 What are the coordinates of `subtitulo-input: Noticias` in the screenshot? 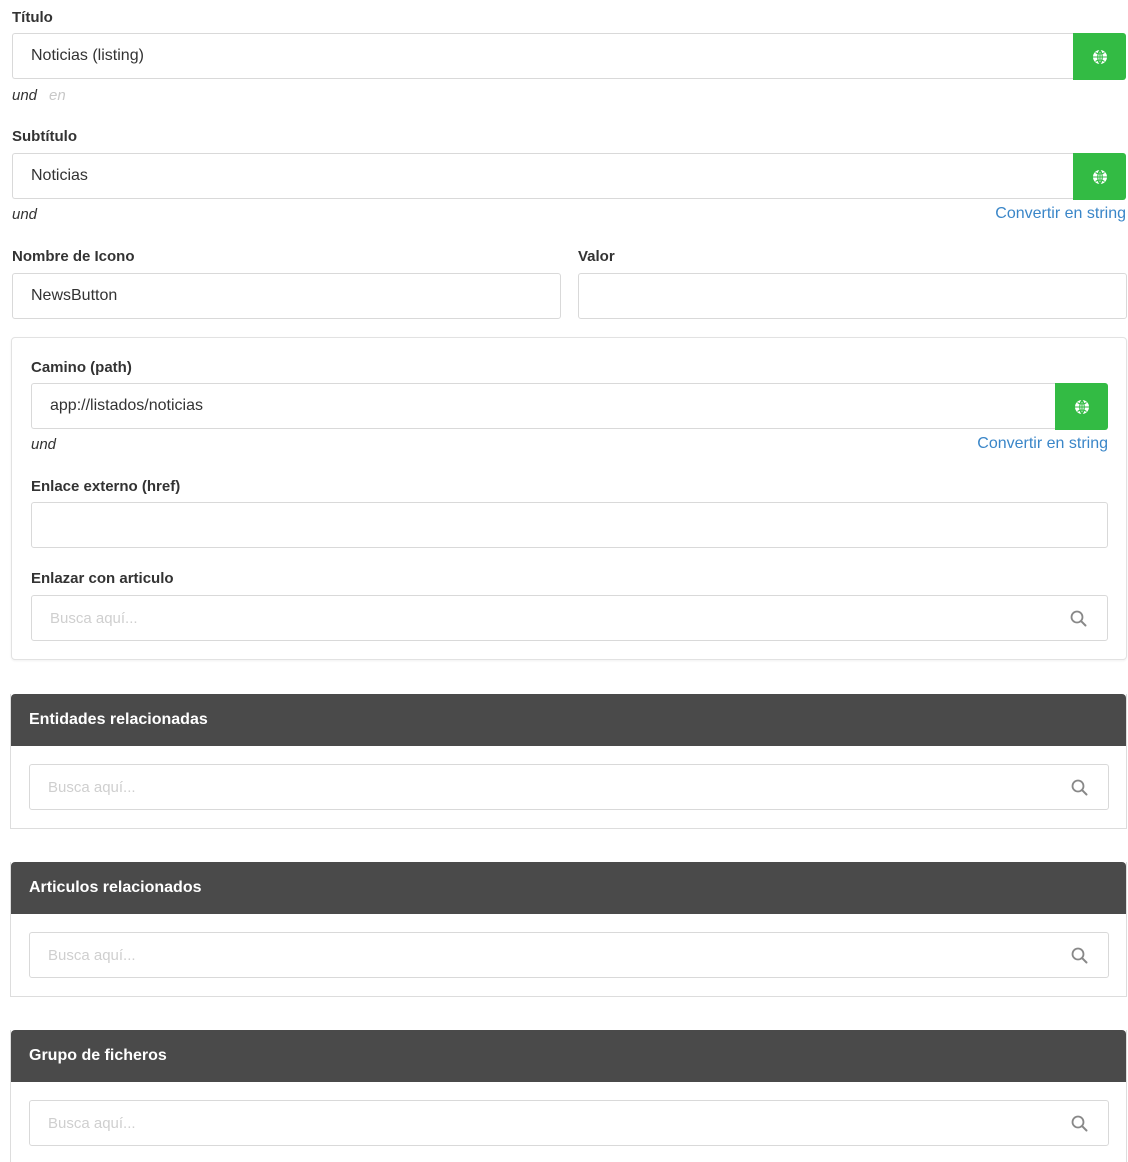 It's located at (542, 176).